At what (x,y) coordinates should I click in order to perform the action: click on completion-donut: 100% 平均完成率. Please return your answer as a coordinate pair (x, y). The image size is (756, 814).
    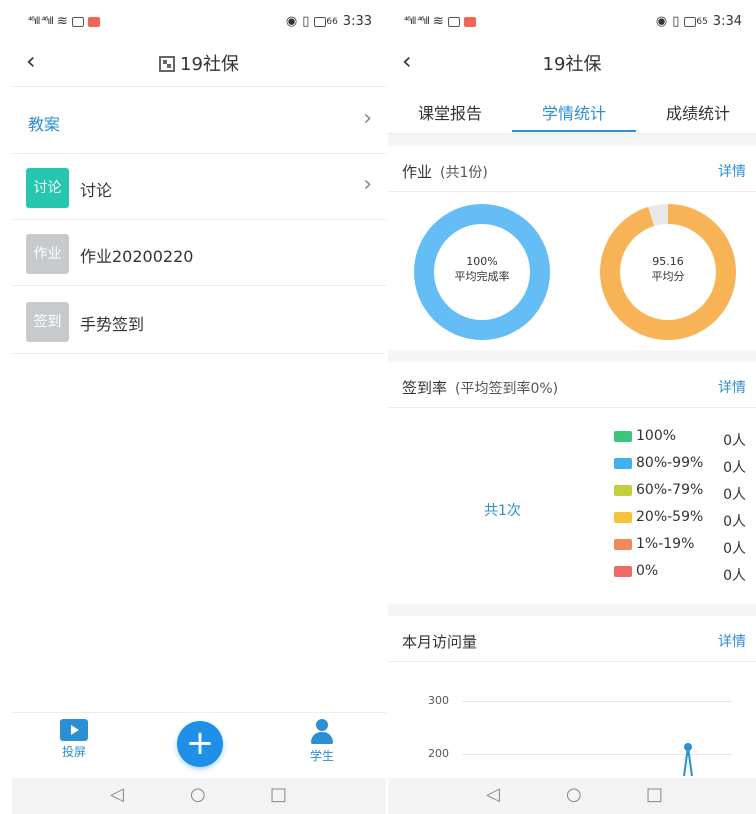
    Looking at the image, I should click on (482, 272).